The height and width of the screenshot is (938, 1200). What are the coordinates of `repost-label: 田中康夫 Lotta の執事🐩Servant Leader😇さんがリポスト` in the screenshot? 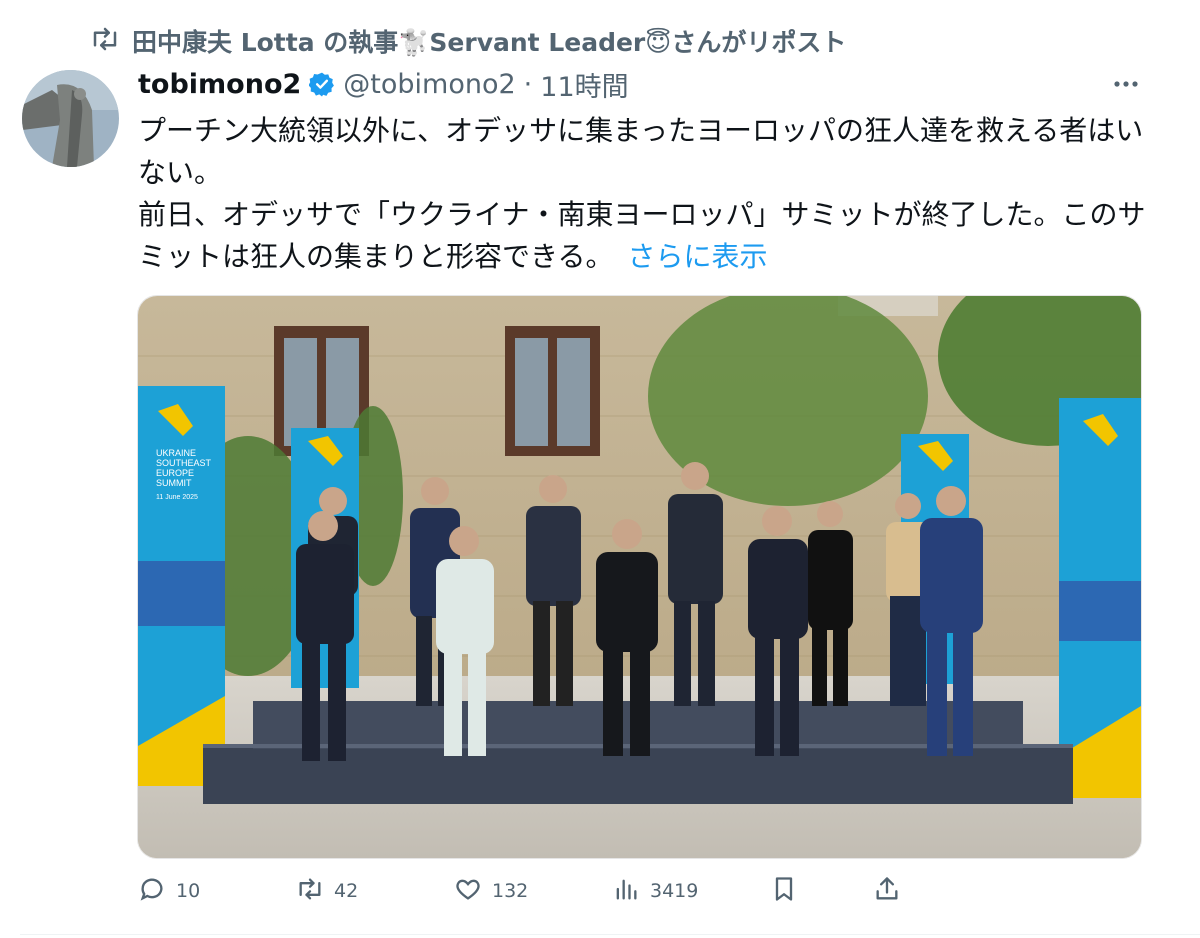 It's located at (489, 42).